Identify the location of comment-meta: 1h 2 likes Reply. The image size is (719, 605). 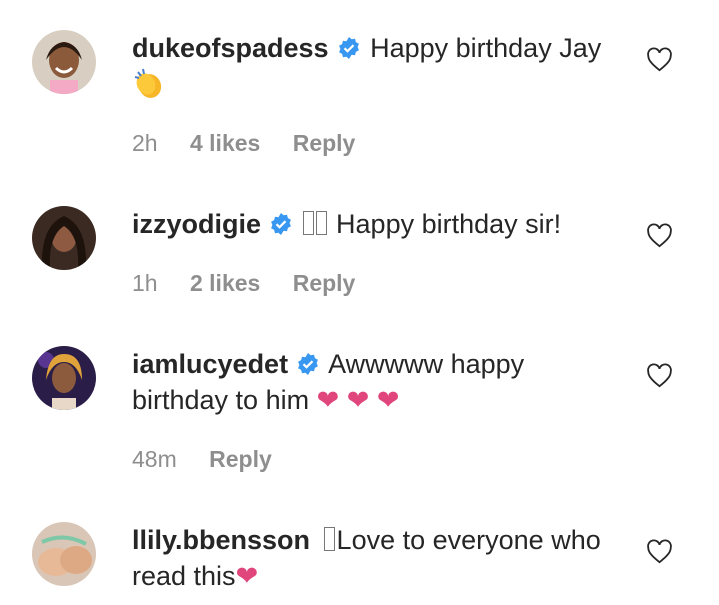
(256, 283).